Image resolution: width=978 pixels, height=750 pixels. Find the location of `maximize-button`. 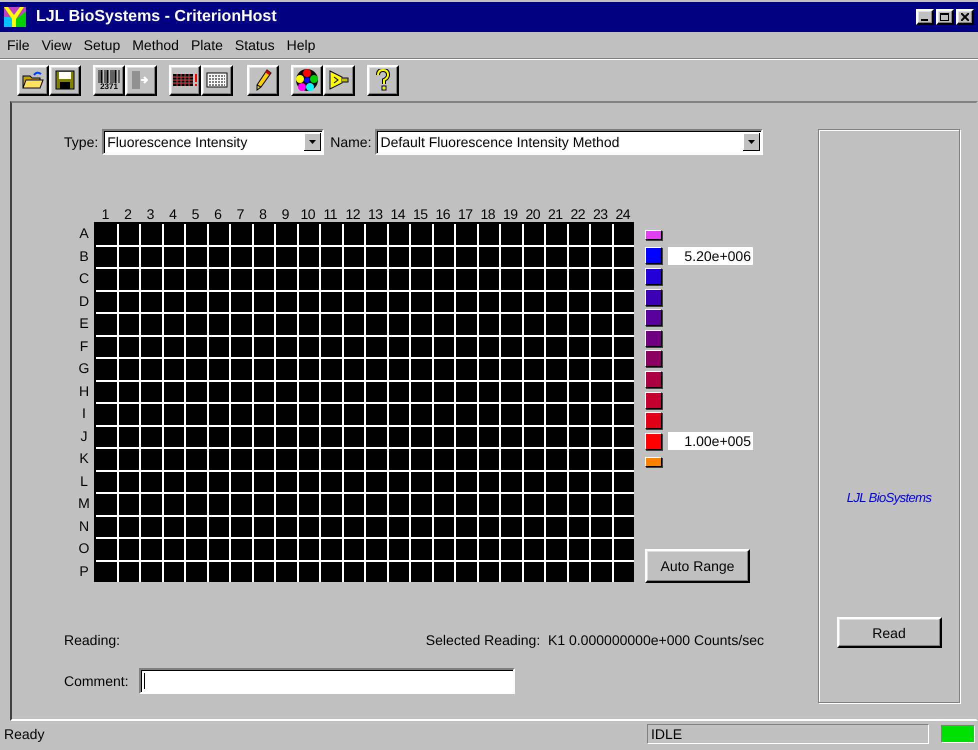

maximize-button is located at coordinates (945, 17).